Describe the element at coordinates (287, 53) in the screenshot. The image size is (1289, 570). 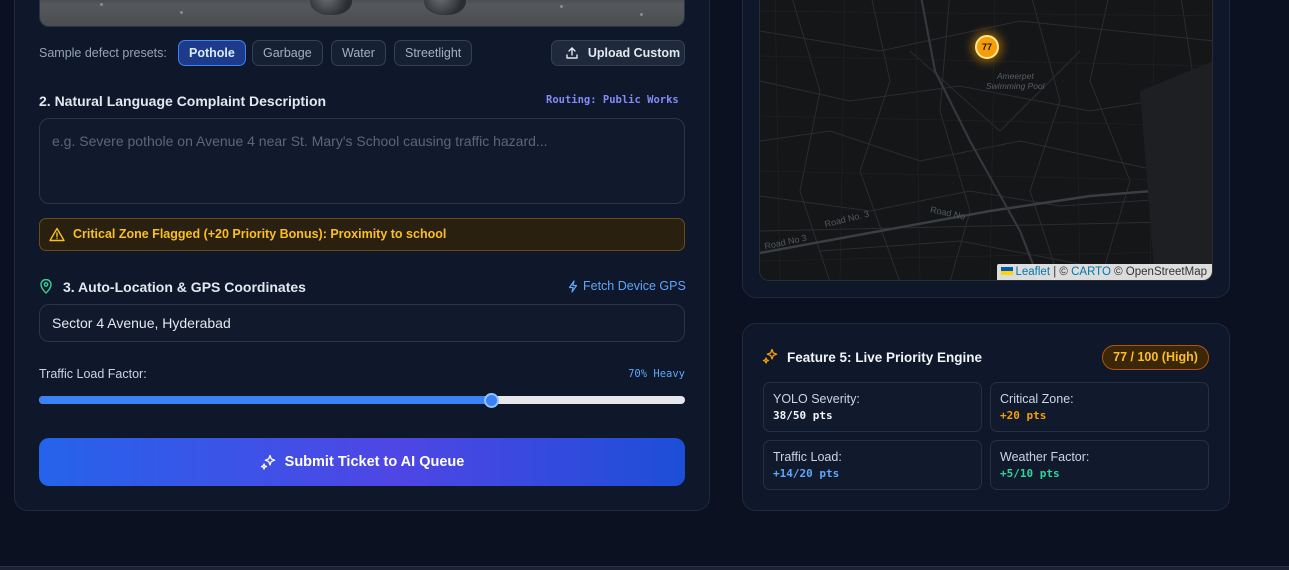
I see `preset-garbage-button: Garbage` at that location.